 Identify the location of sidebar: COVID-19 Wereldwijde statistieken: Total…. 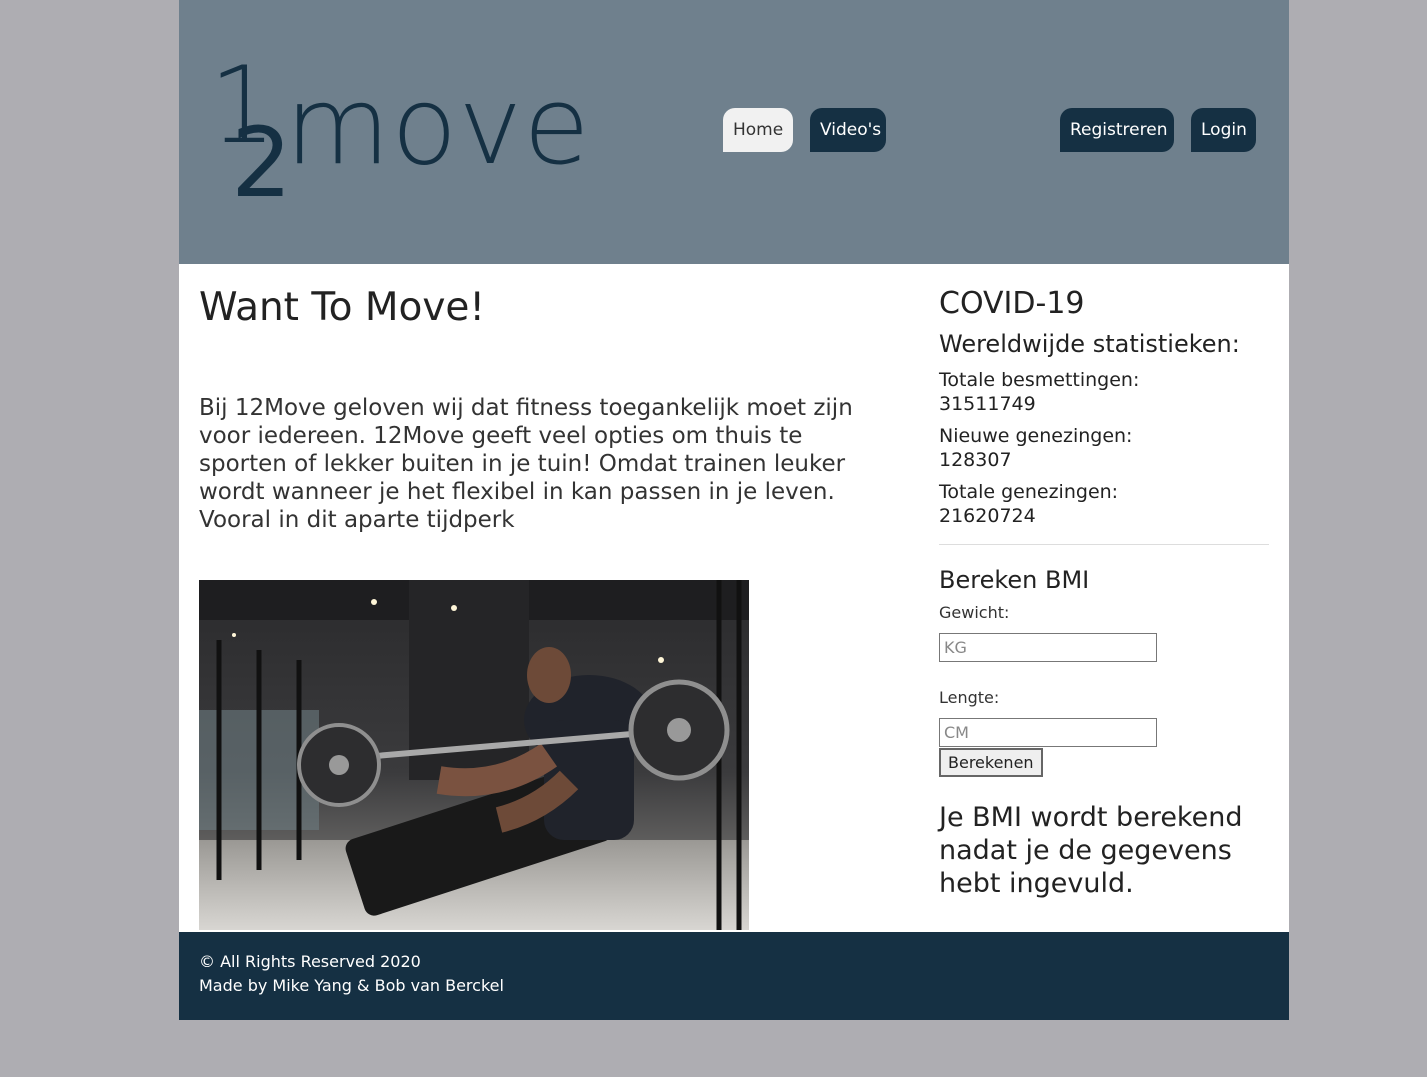
(1104, 592).